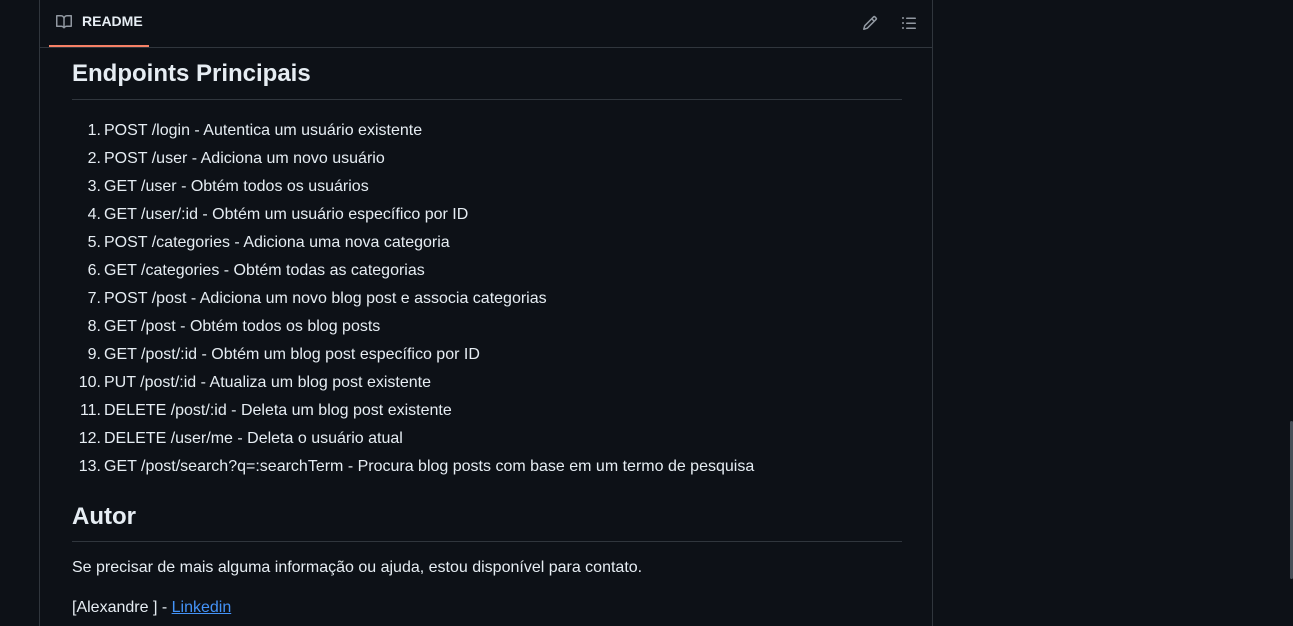 Image resolution: width=1293 pixels, height=626 pixels. What do you see at coordinates (234, 327) in the screenshot?
I see `list-item: GET /post - Obtém todos os blog posts` at bounding box center [234, 327].